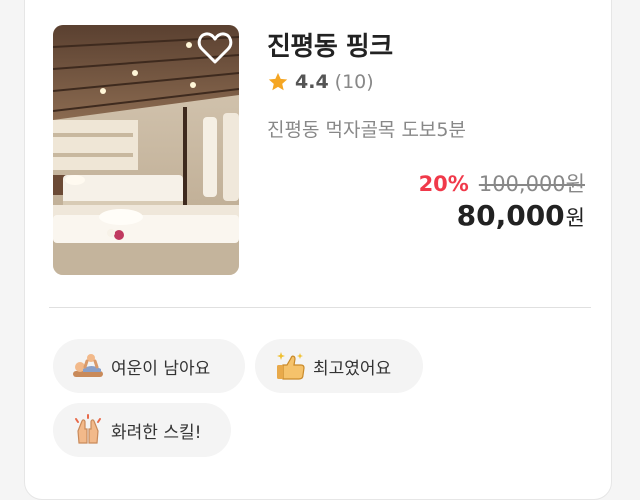 This screenshot has width=640, height=500. I want to click on price-row: 20% 100,000원, so click(502, 183).